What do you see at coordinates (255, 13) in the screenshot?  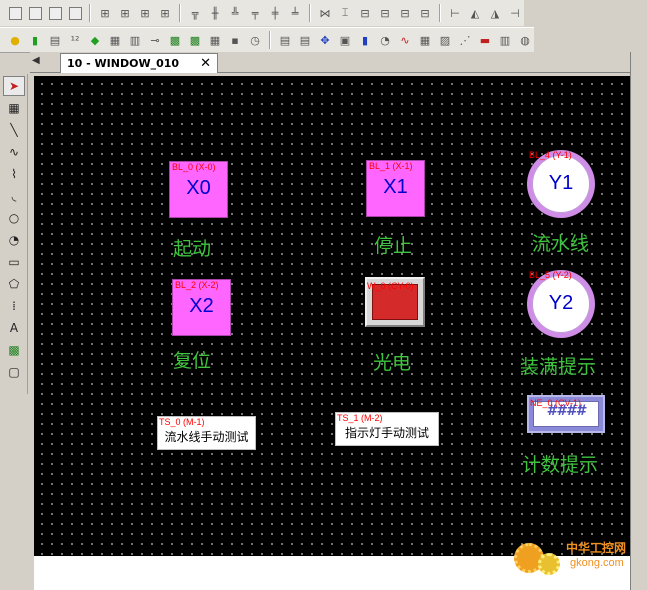 I see `same-width-icon: ╤` at bounding box center [255, 13].